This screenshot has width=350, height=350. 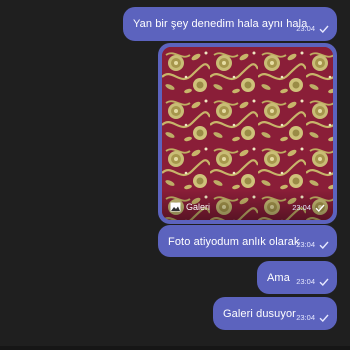 I want to click on message-text: Ama, so click(x=278, y=278).